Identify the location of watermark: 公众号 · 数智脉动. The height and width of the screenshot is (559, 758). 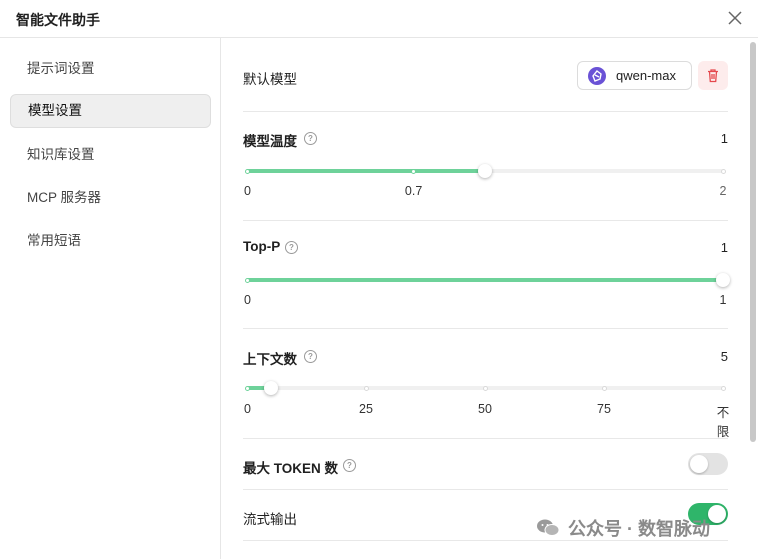
(623, 528).